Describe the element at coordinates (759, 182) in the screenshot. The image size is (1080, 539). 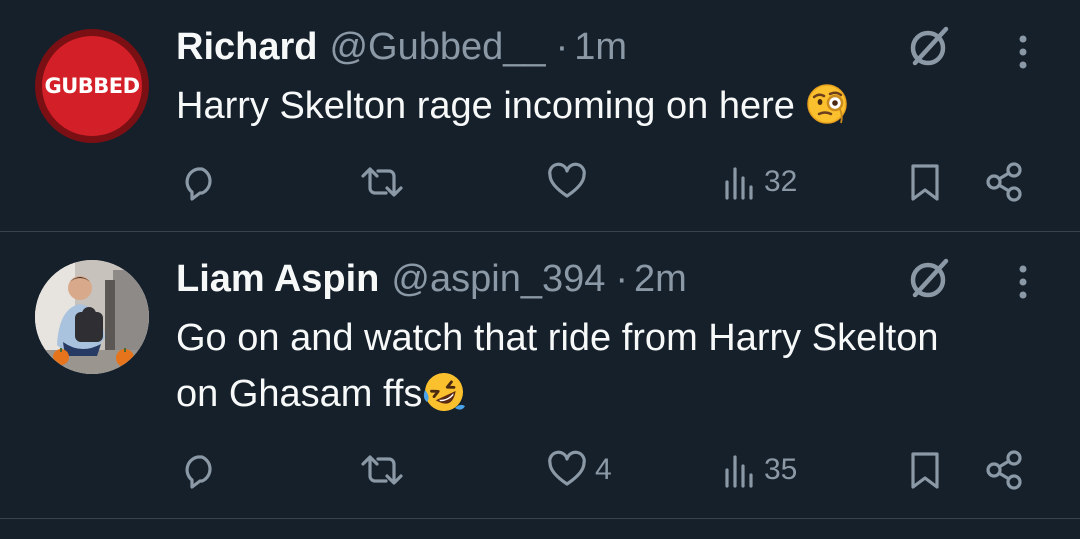
I see `views-button: 32` at that location.